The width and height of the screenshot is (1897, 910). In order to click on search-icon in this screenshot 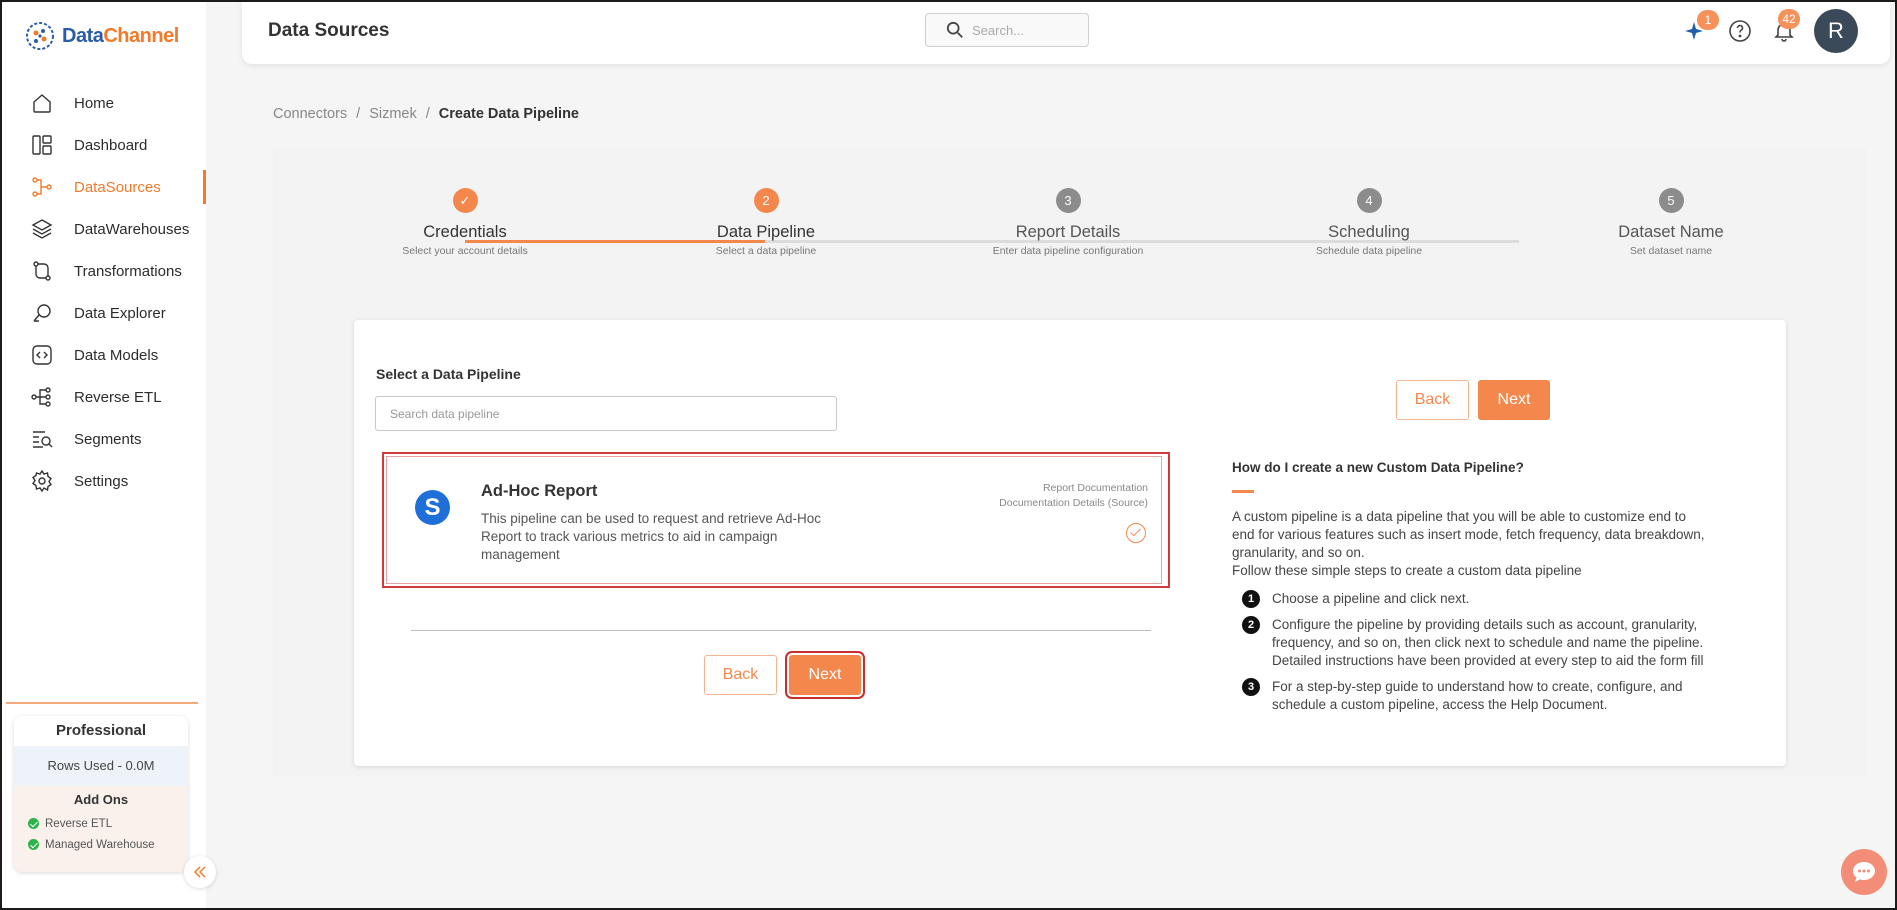, I will do `click(954, 29)`.